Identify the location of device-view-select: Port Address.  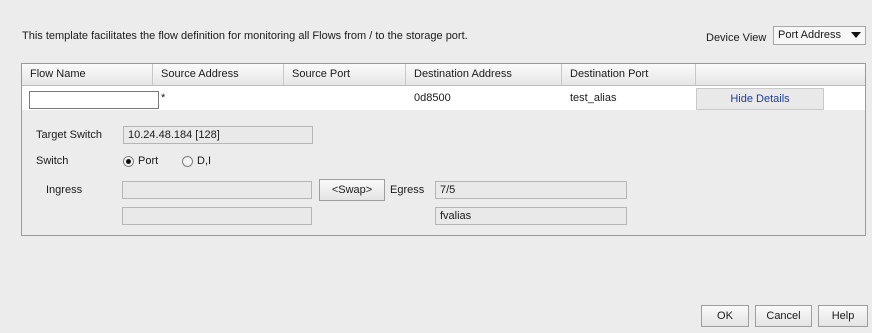
(819, 35).